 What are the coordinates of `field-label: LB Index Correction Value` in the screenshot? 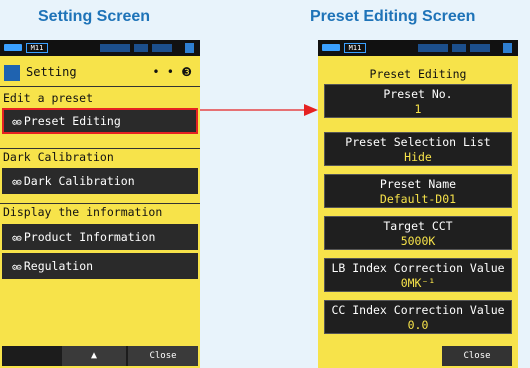 It's located at (418, 268).